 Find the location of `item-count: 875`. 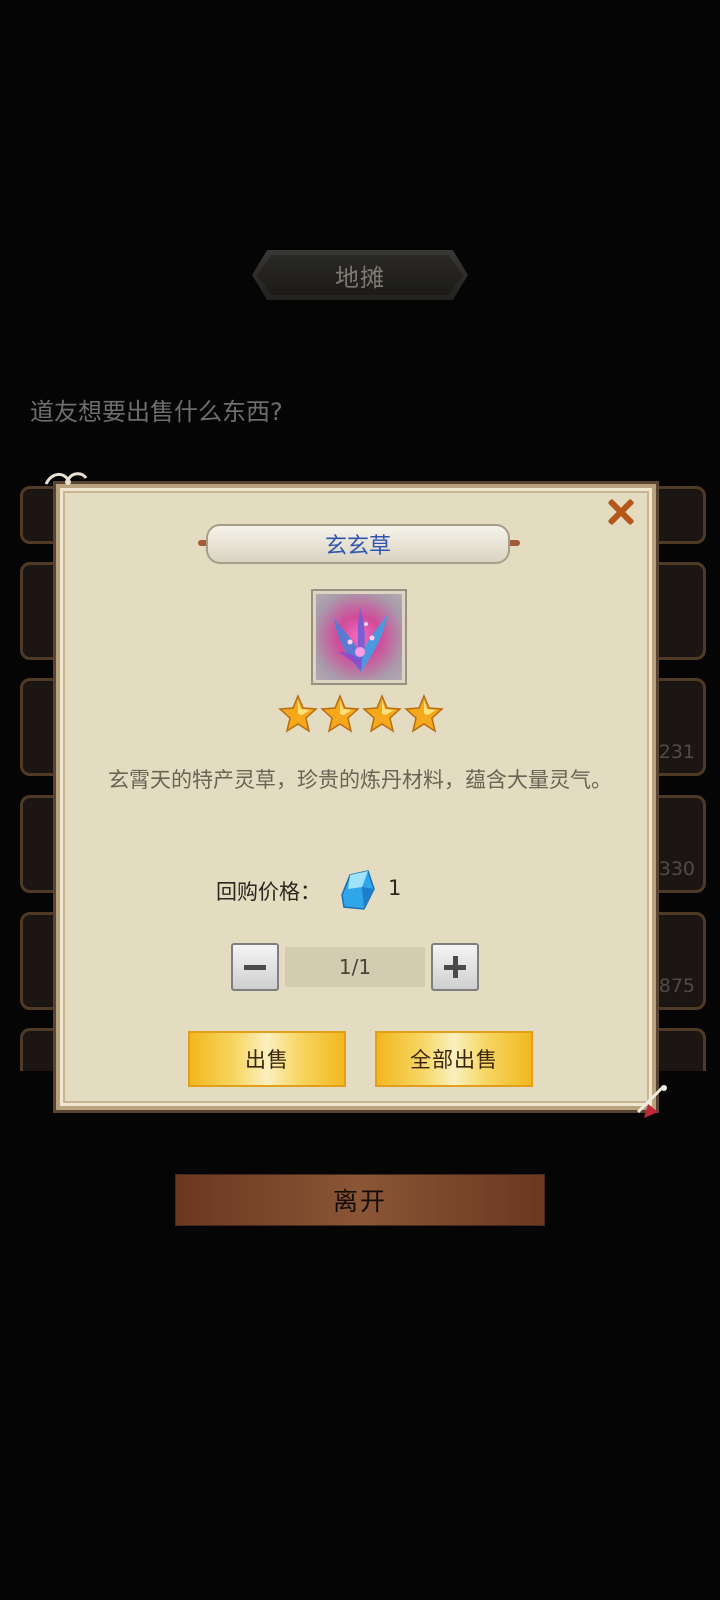

item-count: 875 is located at coordinates (676, 986).